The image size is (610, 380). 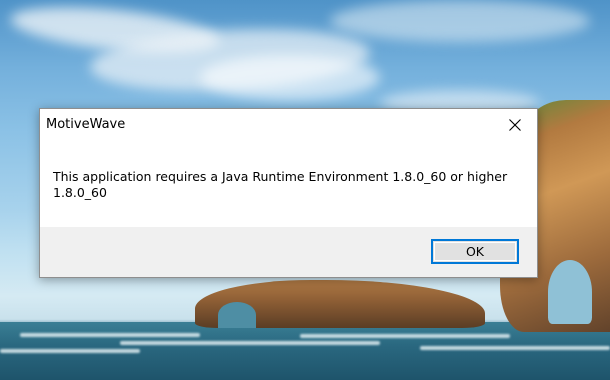 What do you see at coordinates (570, 292) in the screenshot?
I see `wallpaper-cliff-opening` at bounding box center [570, 292].